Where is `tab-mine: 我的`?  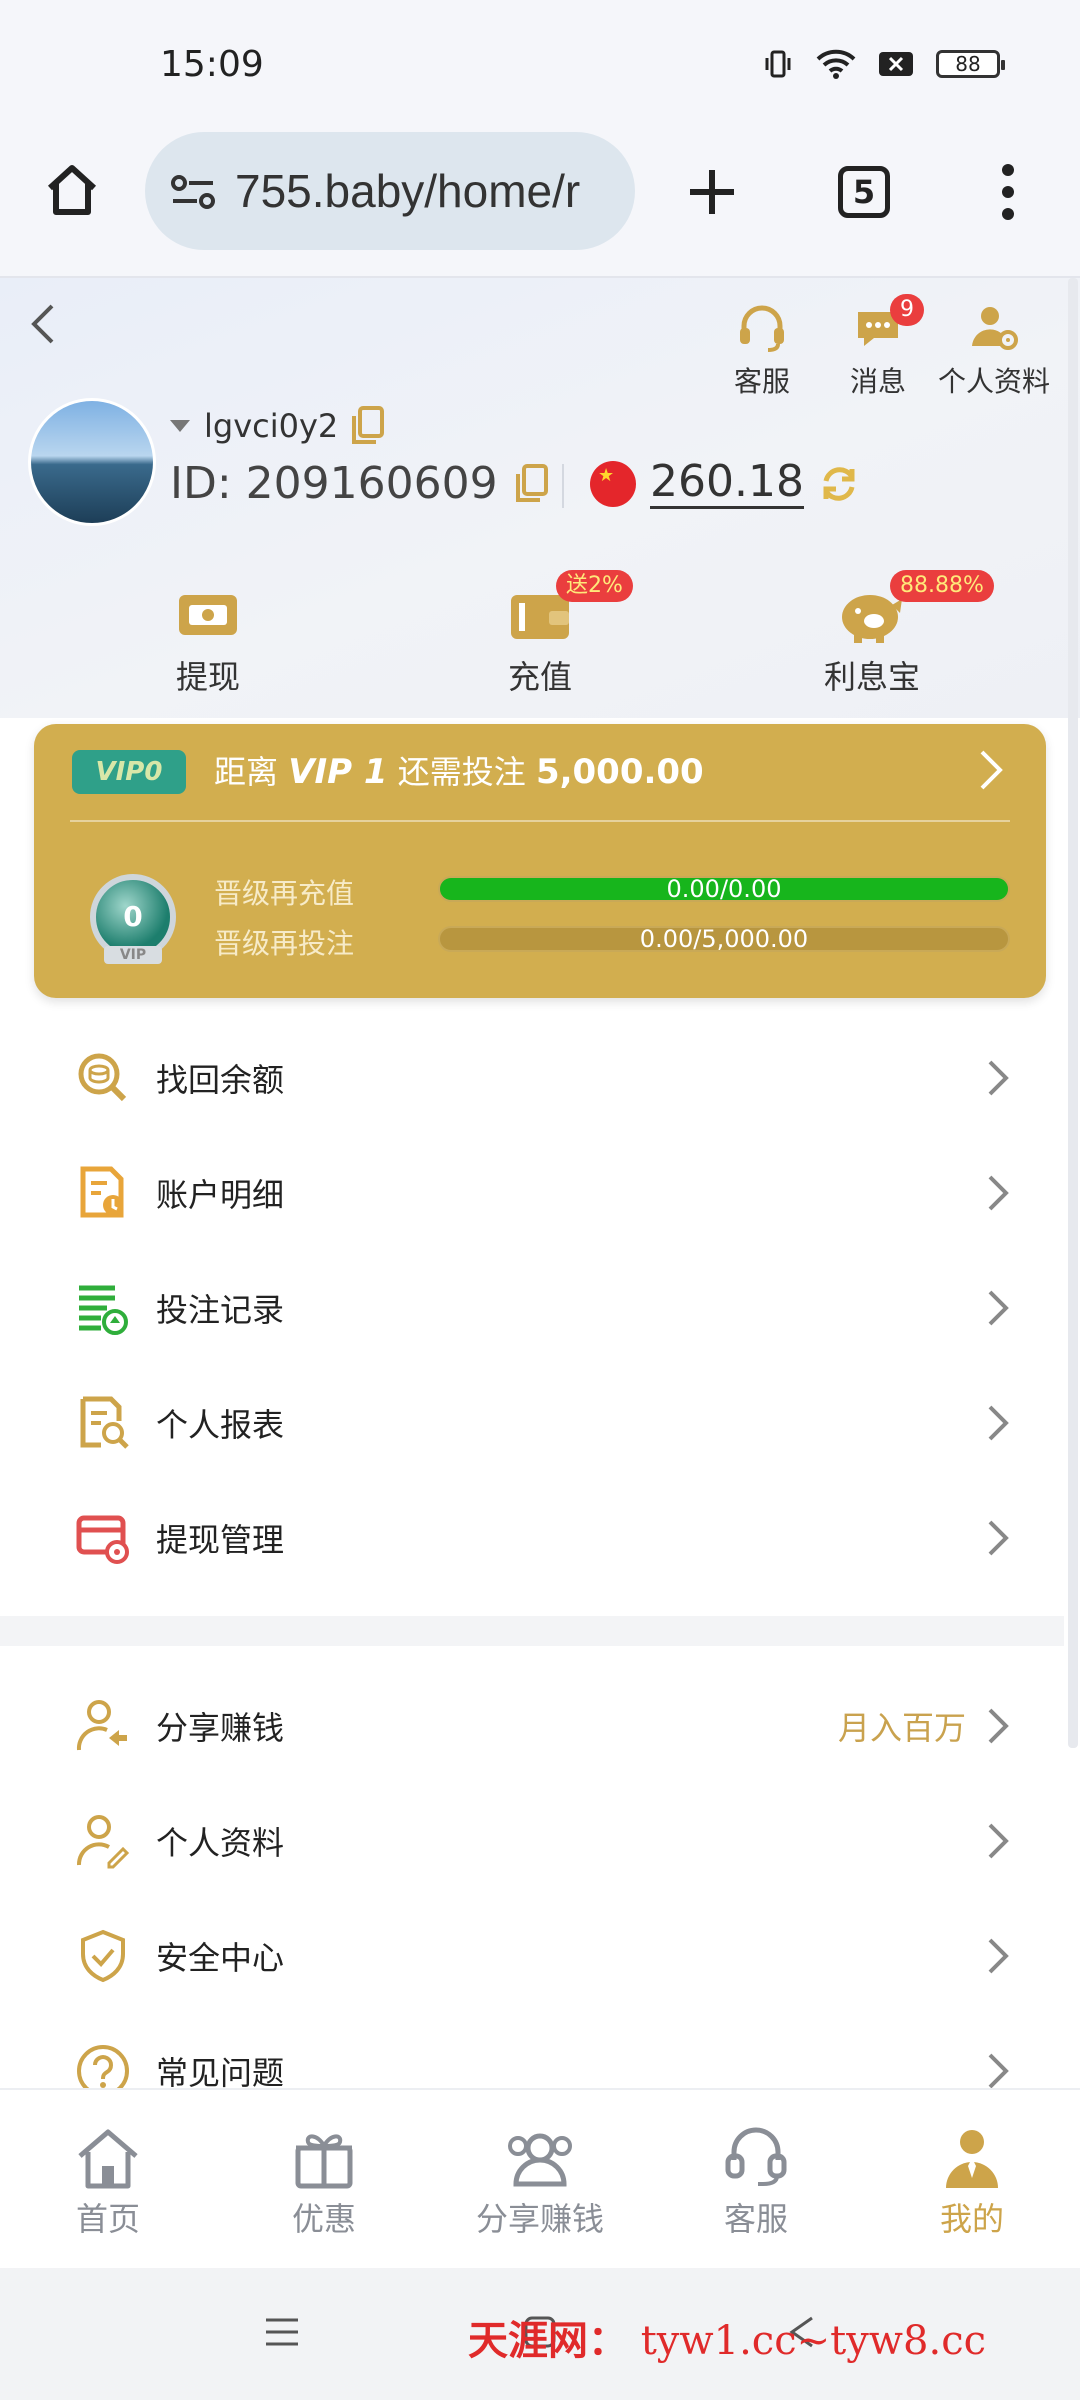 tab-mine: 我的 is located at coordinates (972, 2179).